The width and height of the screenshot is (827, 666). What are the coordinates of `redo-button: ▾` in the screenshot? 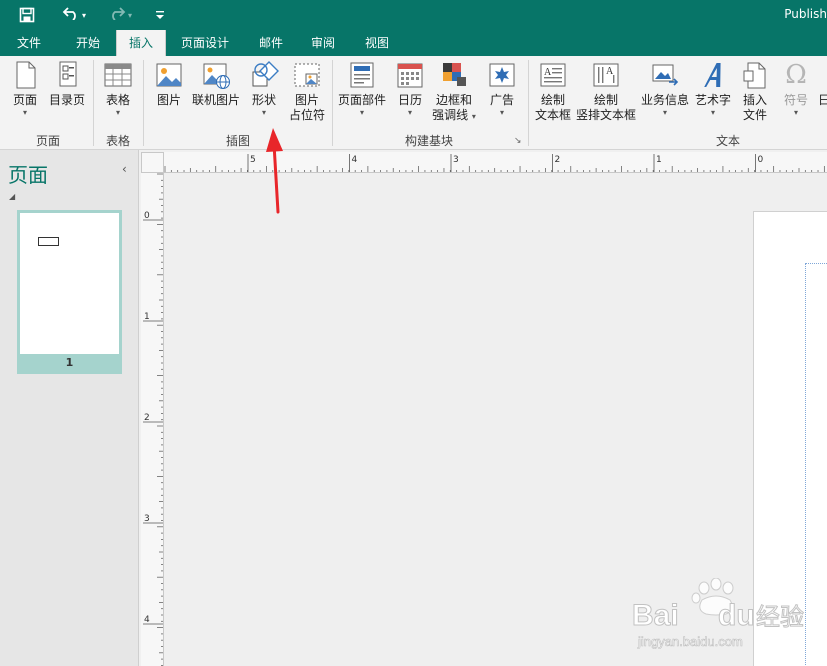 It's located at (120, 15).